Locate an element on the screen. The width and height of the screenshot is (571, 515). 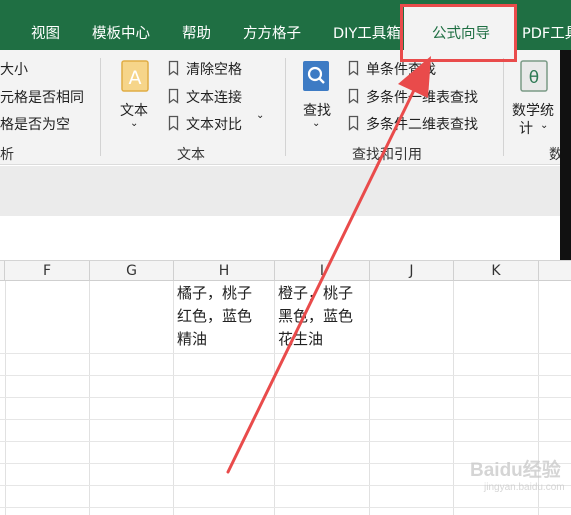
ribbon-item-clear-spaces: 清除空格 is located at coordinates (214, 69).